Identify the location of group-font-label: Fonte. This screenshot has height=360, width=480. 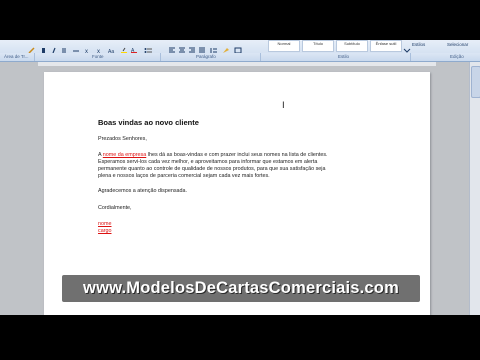
(98, 56).